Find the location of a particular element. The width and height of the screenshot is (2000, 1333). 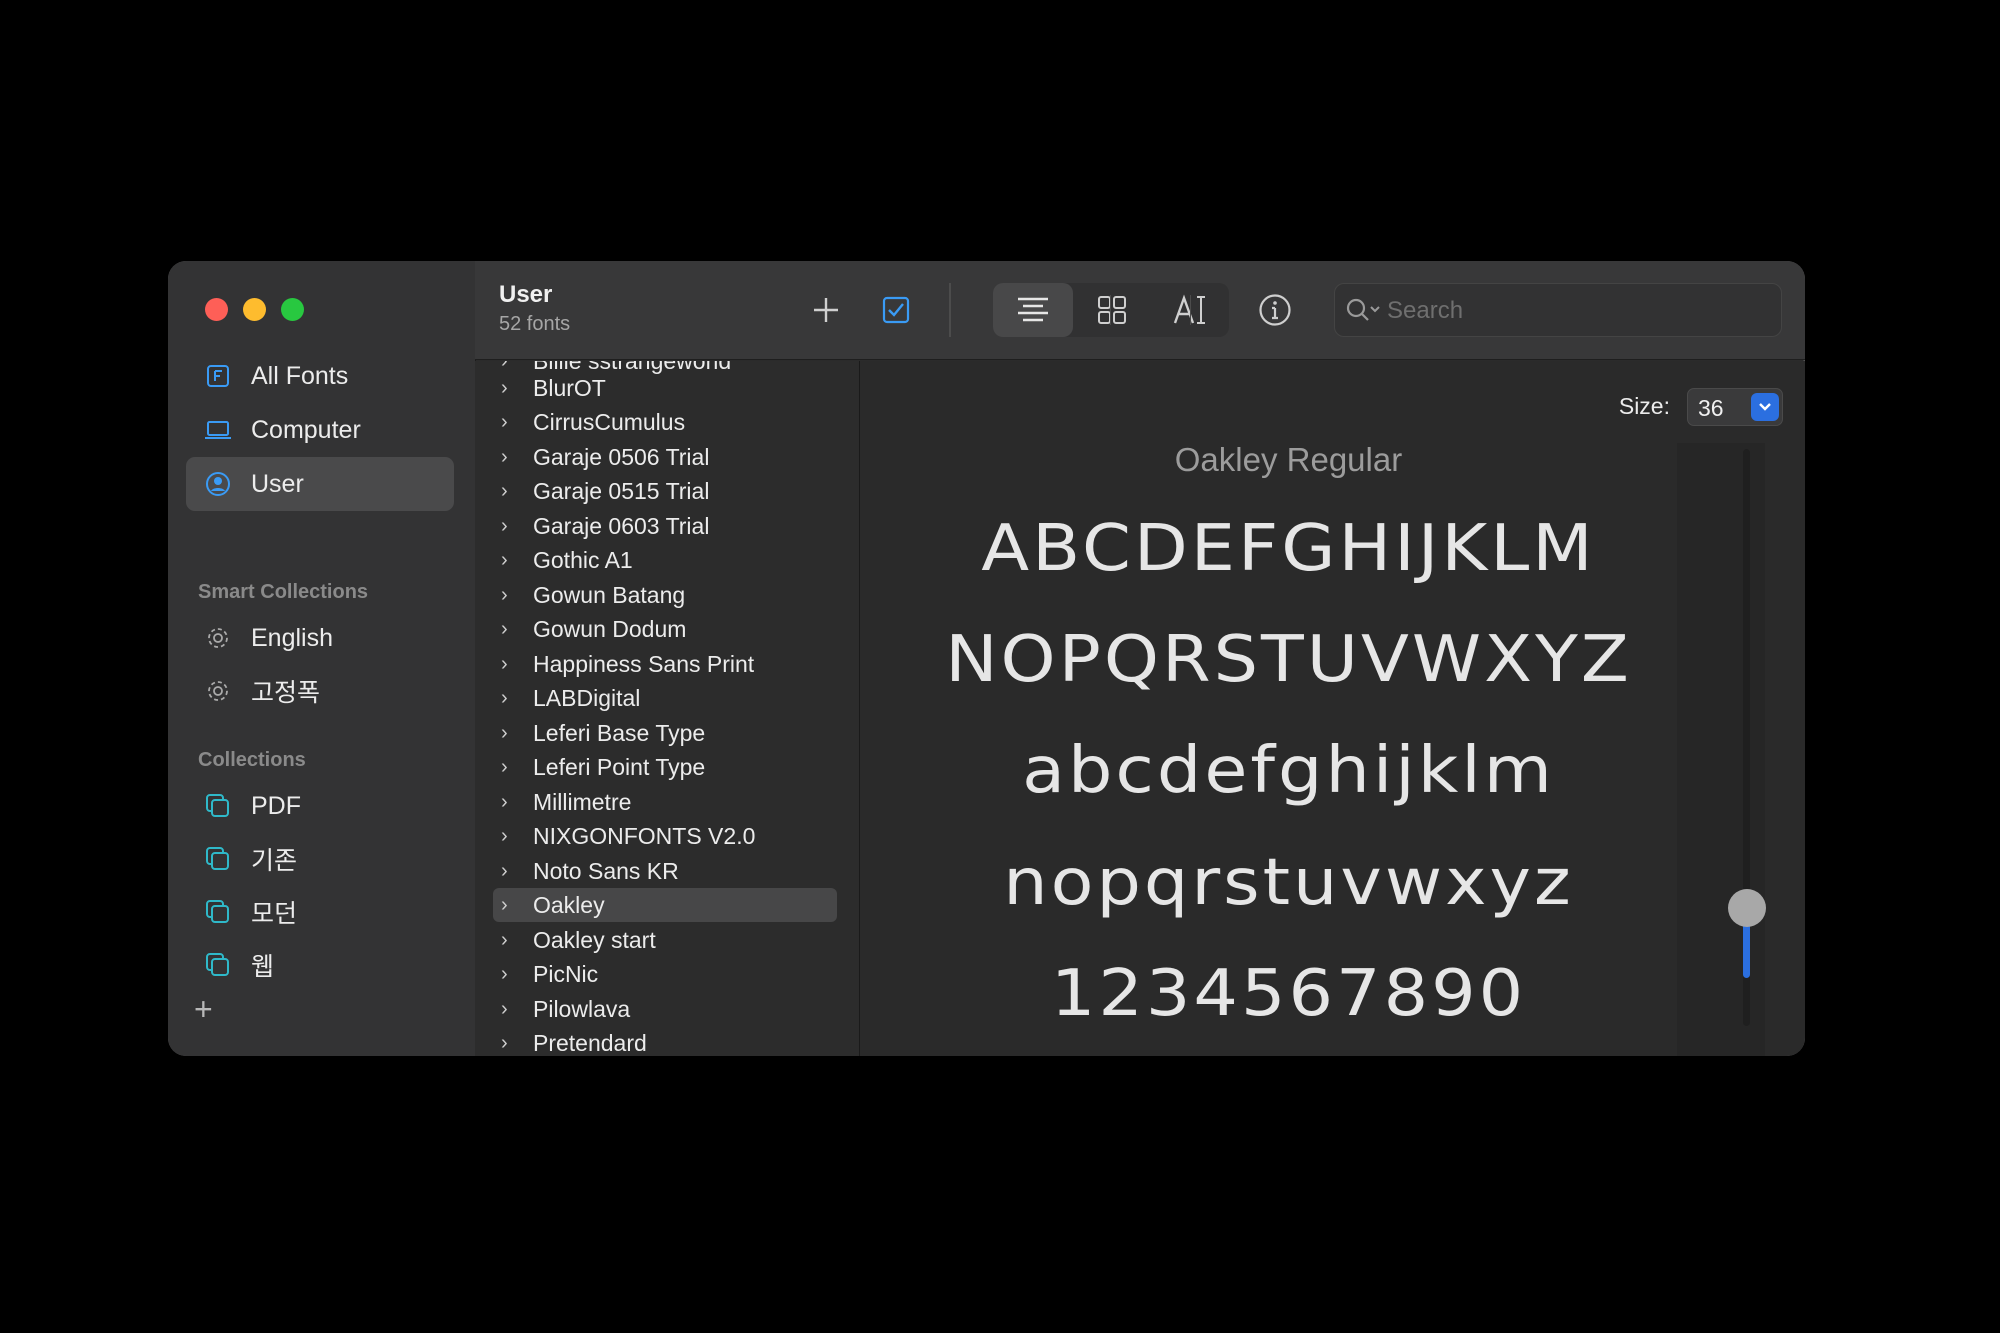

window-controls is located at coordinates (254, 309).